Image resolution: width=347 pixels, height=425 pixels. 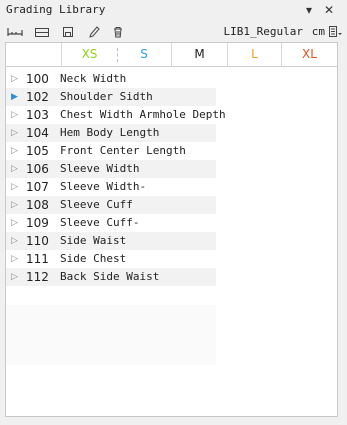 I want to click on size-tab-xs: XS, so click(x=89, y=54).